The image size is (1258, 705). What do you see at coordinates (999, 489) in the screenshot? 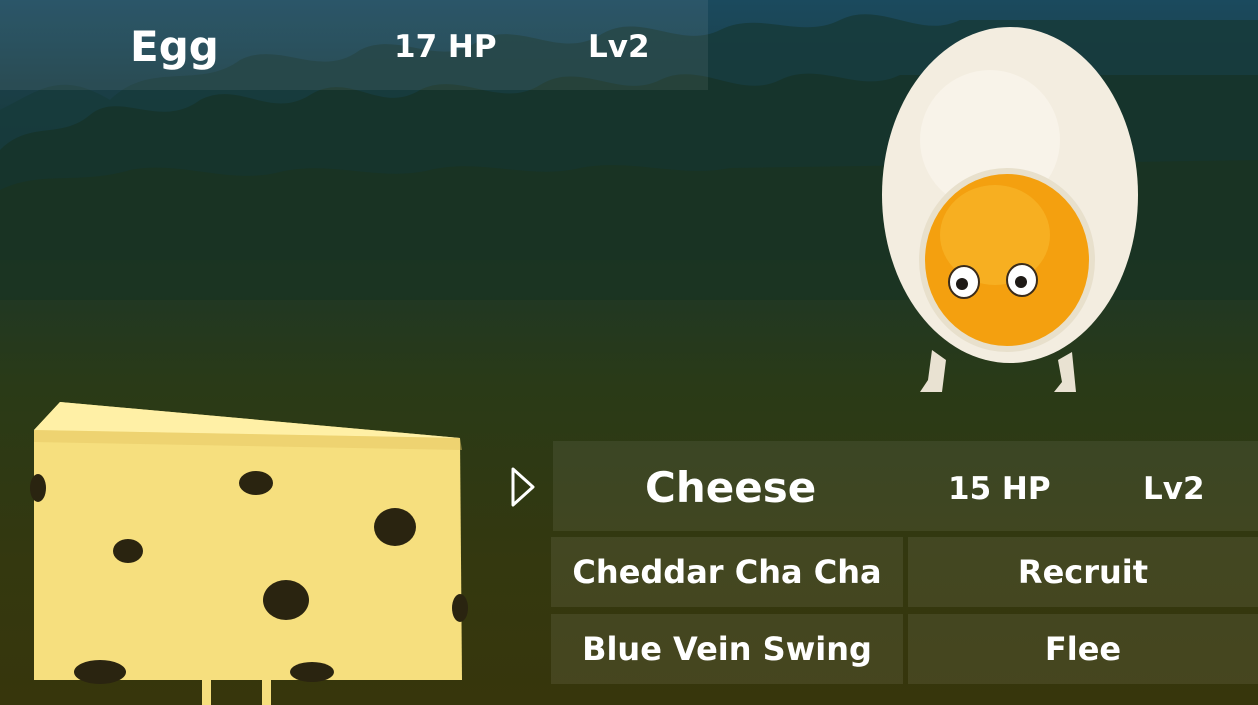
I see `player-hp: 15 HP` at bounding box center [999, 489].